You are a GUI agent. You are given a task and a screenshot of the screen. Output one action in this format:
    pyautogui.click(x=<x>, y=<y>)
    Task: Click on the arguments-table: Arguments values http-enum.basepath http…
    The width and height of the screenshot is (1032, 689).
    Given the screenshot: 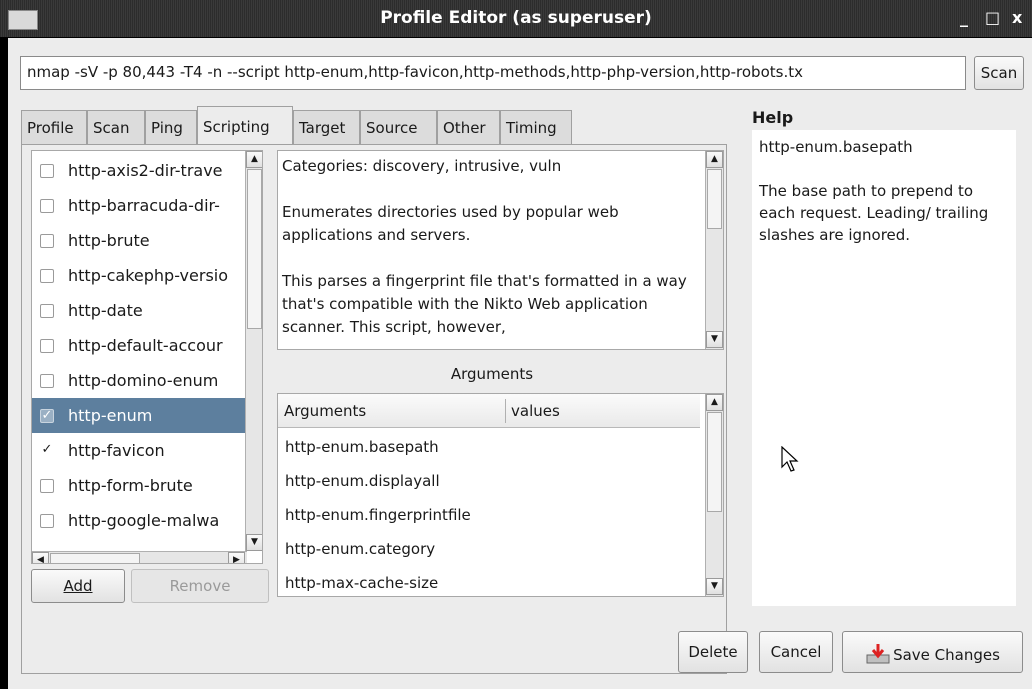 What is the action you would take?
    pyautogui.click(x=500, y=495)
    